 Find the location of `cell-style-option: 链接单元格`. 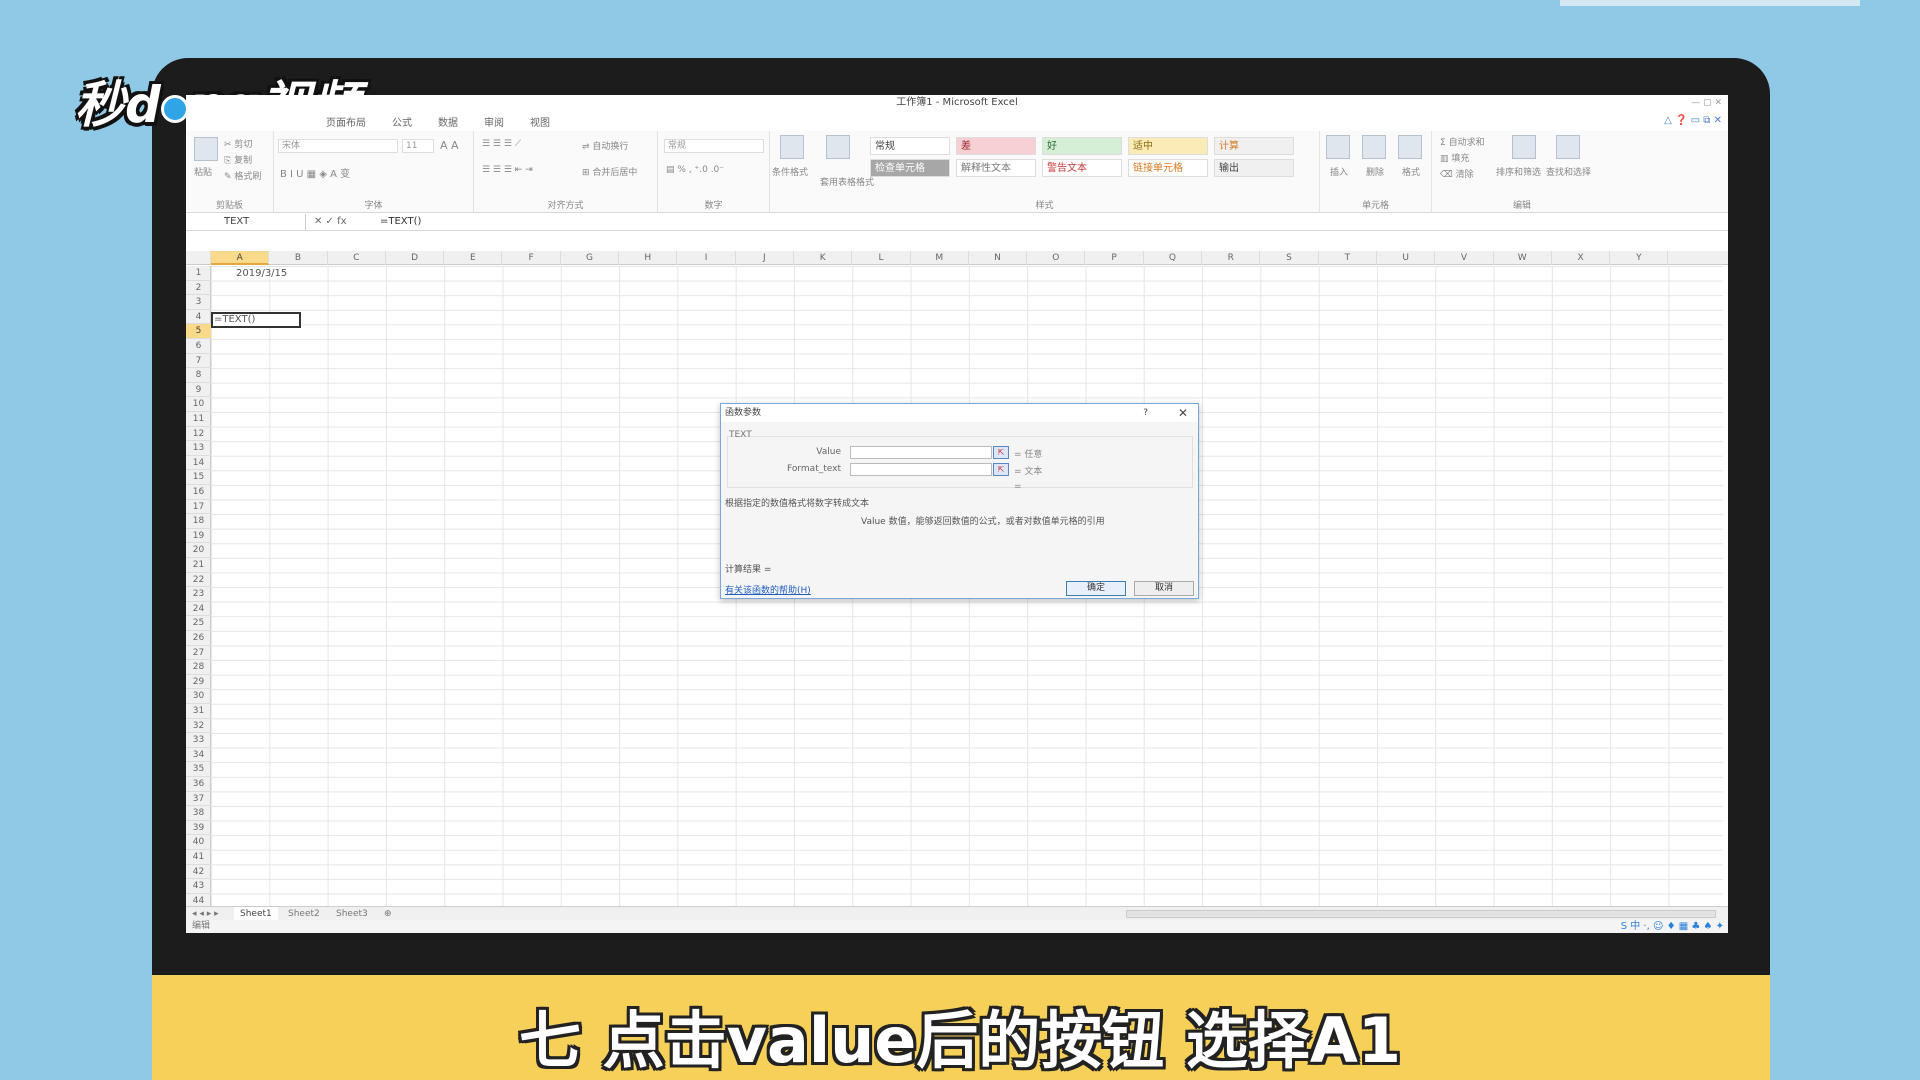

cell-style-option: 链接单元格 is located at coordinates (1168, 168).